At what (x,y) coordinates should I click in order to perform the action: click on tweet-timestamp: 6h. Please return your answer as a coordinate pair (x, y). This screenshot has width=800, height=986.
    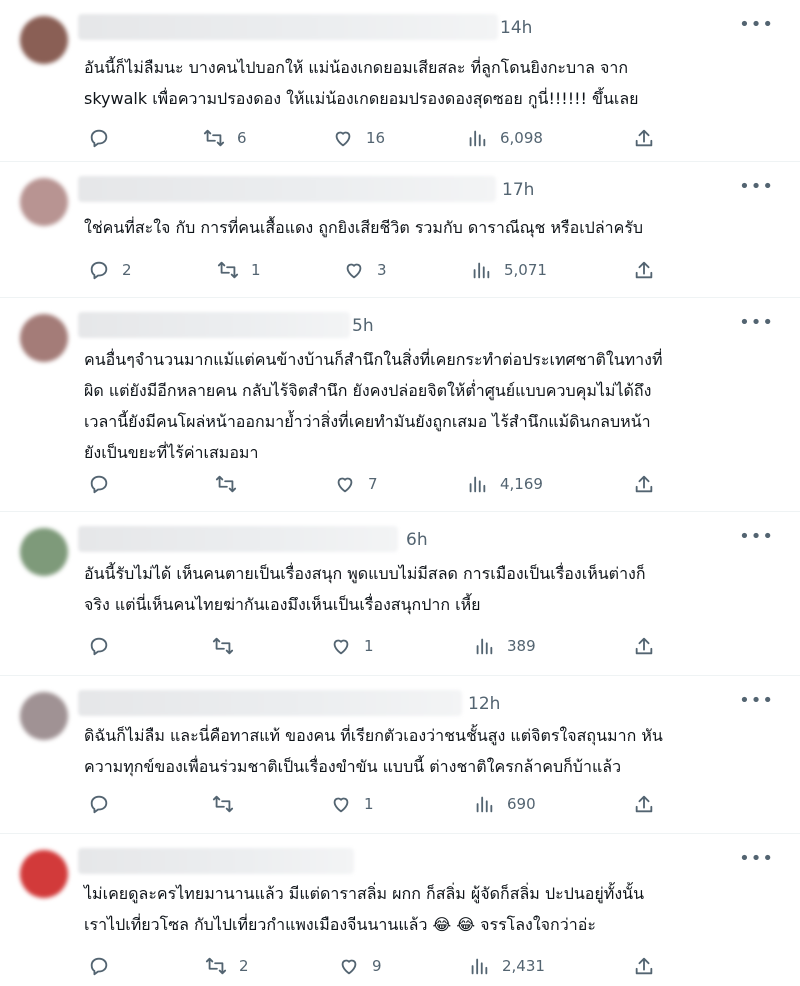
    Looking at the image, I should click on (417, 540).